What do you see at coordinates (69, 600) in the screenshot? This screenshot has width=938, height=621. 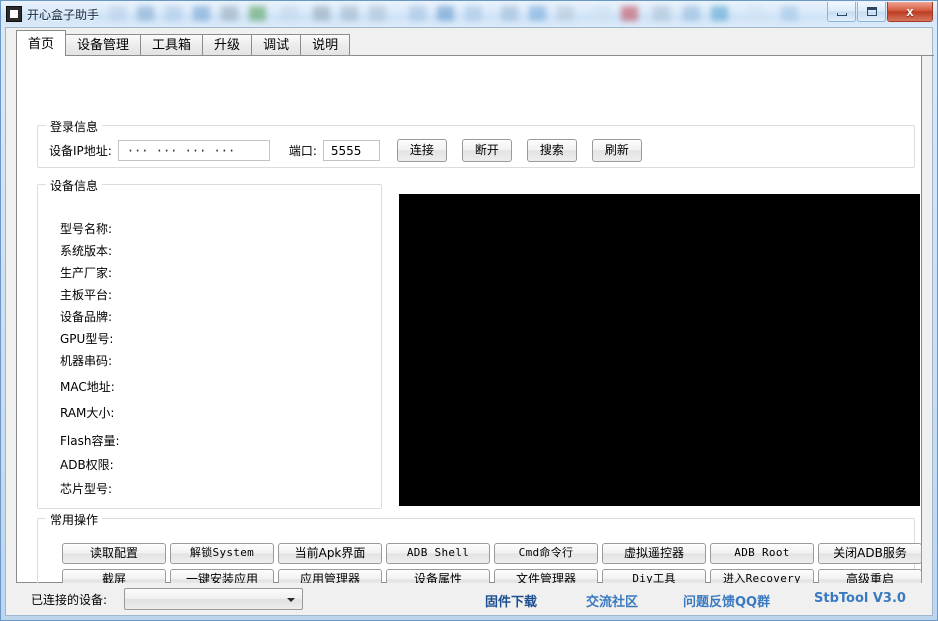 I see `connected-device-label: 已连接的设备:` at bounding box center [69, 600].